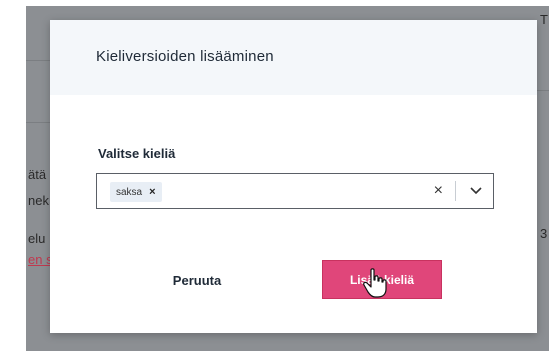  What do you see at coordinates (38, 200) in the screenshot?
I see `background-text: nek` at bounding box center [38, 200].